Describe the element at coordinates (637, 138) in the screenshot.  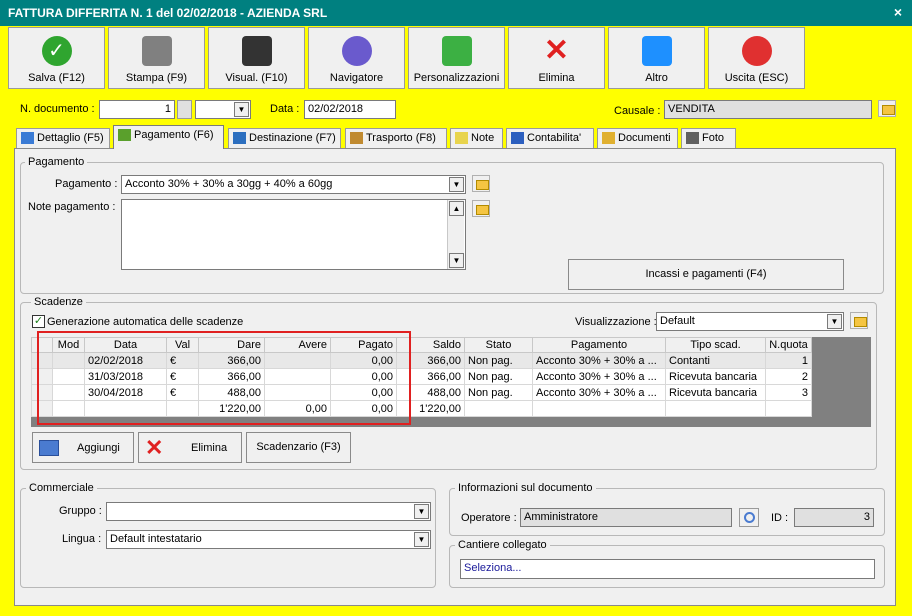
I see `tab-documenti: Documenti` at that location.